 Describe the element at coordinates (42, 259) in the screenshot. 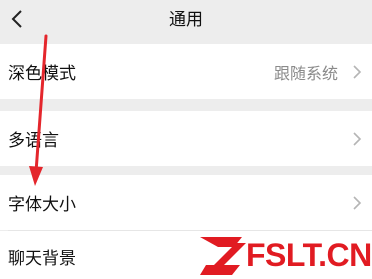

I see `setting-label: 聊天背景` at that location.